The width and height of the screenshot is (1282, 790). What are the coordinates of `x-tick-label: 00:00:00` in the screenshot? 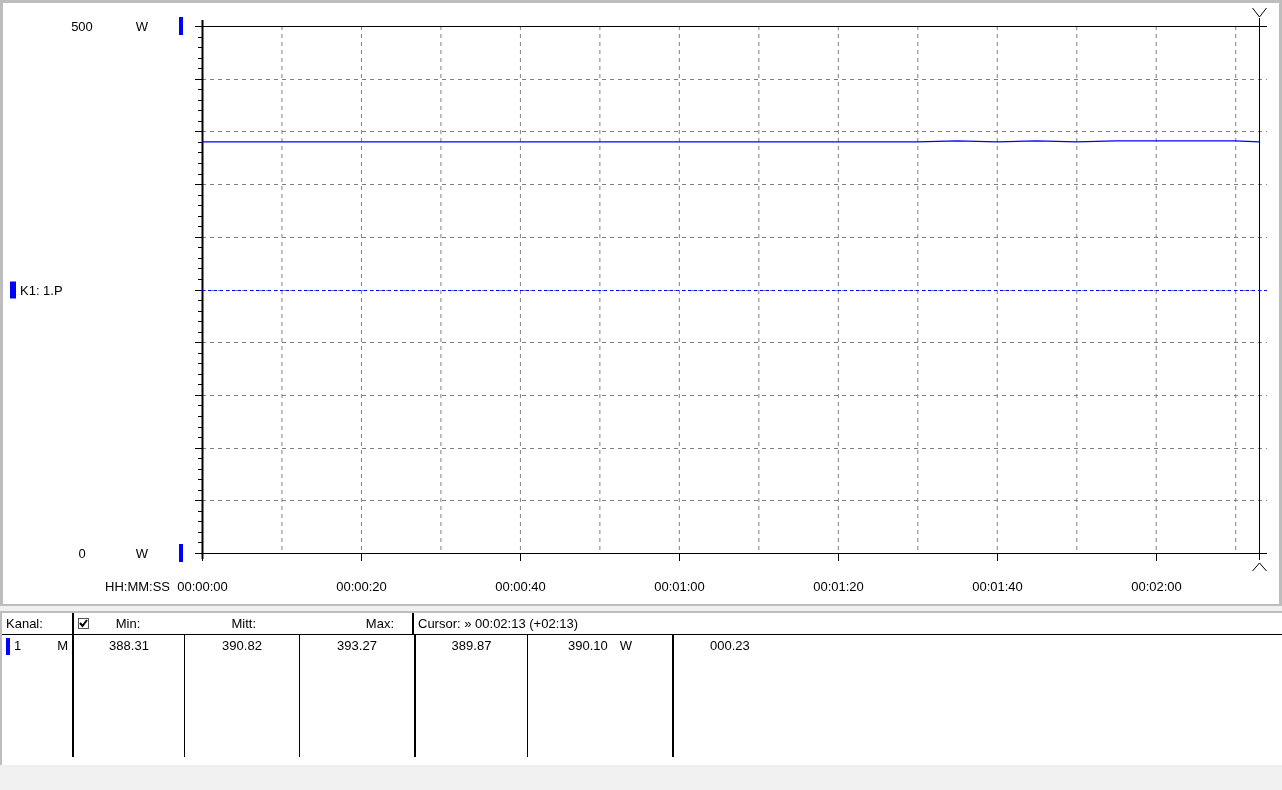 It's located at (202, 586).